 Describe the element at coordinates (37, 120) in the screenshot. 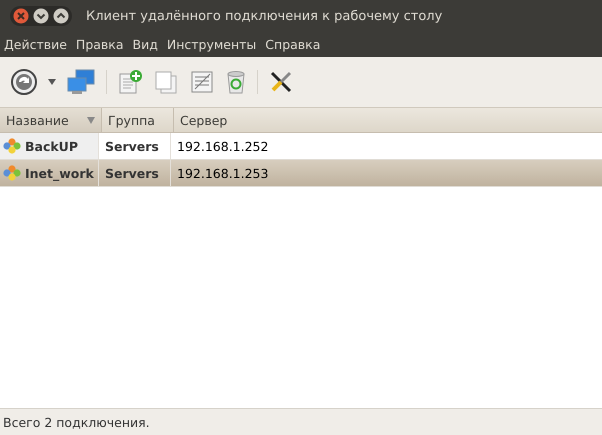

I see `column-header-label: Название` at that location.